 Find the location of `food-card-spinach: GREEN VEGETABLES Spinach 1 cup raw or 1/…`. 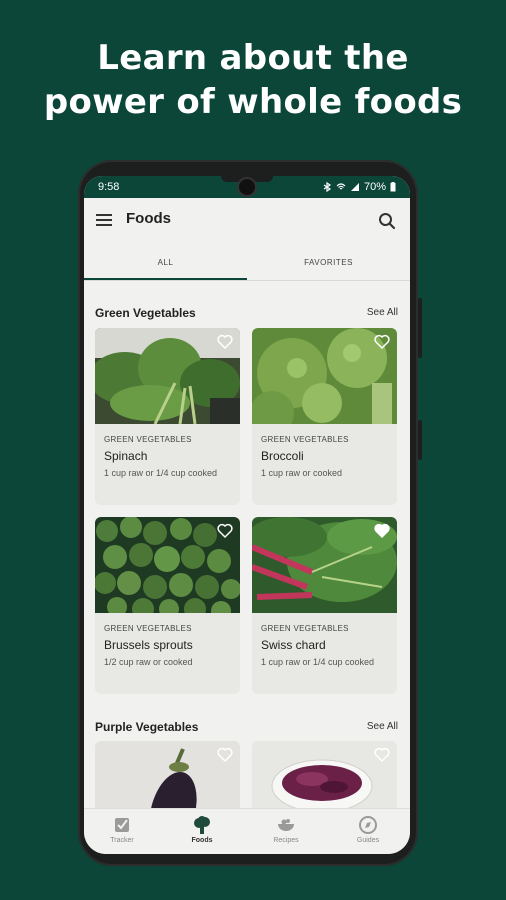

food-card-spinach: GREEN VEGETABLES Spinach 1 cup raw or 1/… is located at coordinates (167, 416).